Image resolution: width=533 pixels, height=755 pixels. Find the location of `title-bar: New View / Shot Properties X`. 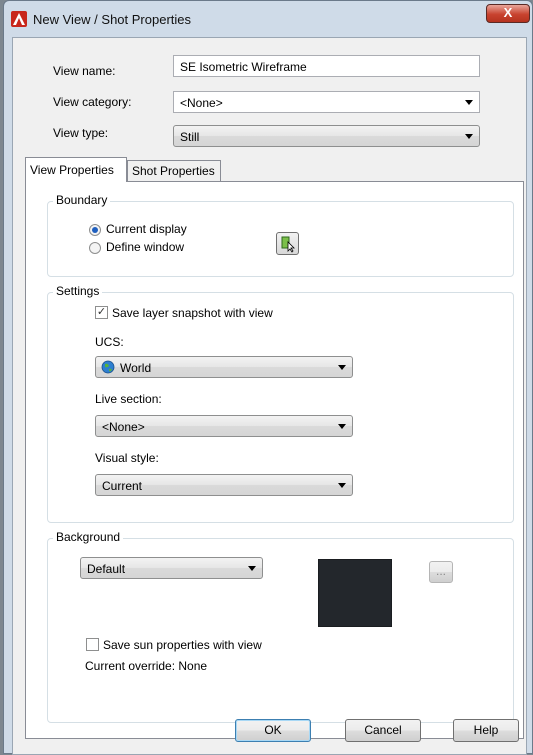

title-bar: New View / Shot Properties X is located at coordinates (268, 19).